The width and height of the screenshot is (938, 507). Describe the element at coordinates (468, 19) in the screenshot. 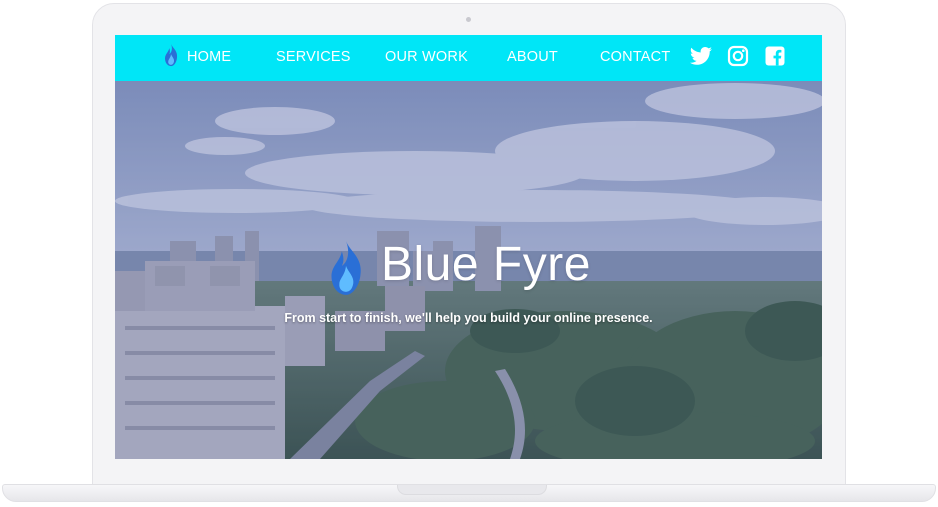

I see `webcam` at that location.